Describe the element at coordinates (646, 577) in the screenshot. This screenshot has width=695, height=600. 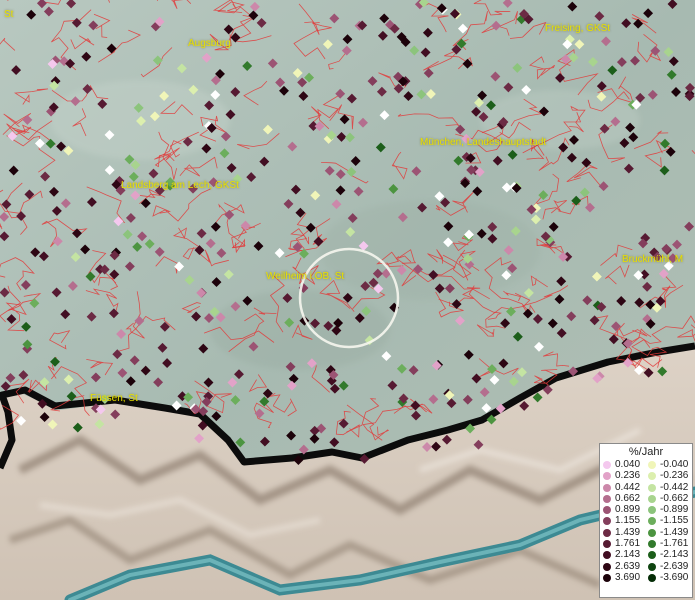
I see `legend-row: 3.690 -3.690` at that location.